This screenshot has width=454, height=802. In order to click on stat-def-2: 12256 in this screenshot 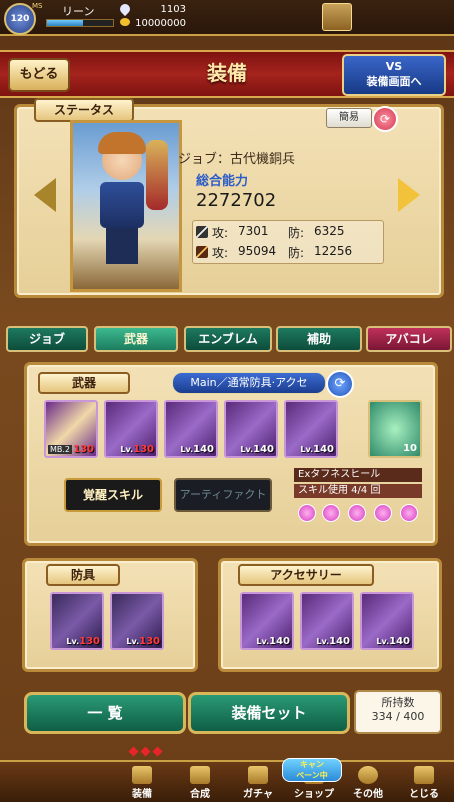, I will do `click(333, 251)`.